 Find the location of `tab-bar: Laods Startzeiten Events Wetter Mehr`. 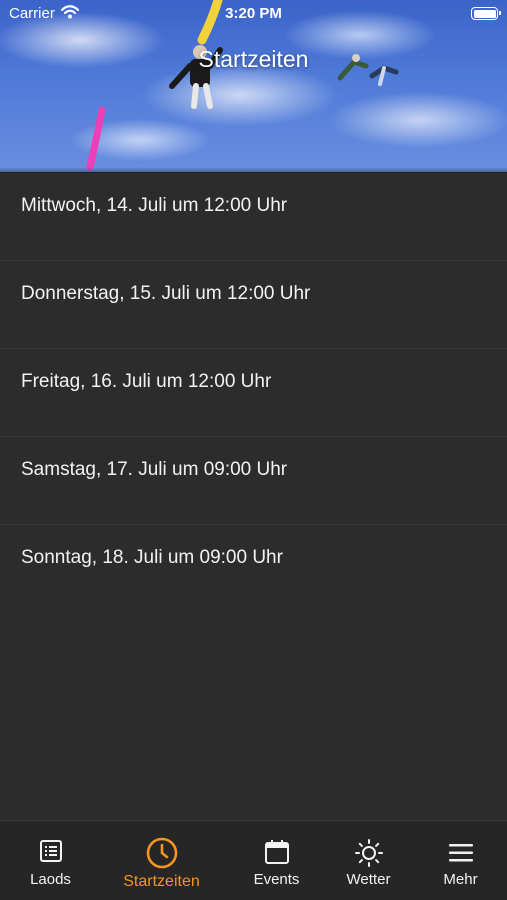

tab-bar: Laods Startzeiten Events Wetter Mehr is located at coordinates (253, 860).